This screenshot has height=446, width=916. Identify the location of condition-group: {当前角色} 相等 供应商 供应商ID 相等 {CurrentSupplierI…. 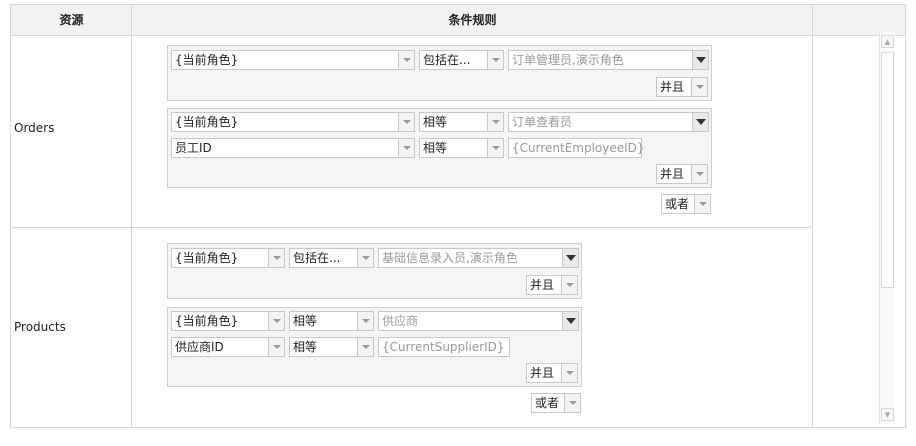
(374, 347).